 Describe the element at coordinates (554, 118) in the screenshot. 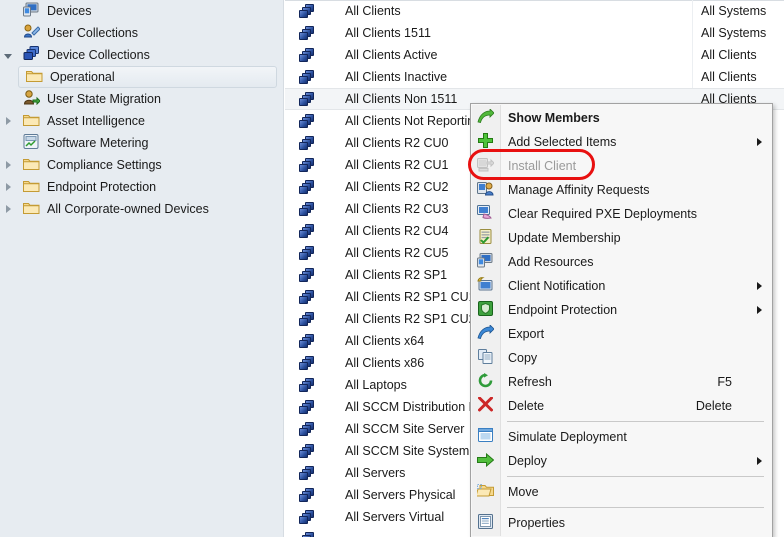

I see `menu-item-label: Show Members` at that location.